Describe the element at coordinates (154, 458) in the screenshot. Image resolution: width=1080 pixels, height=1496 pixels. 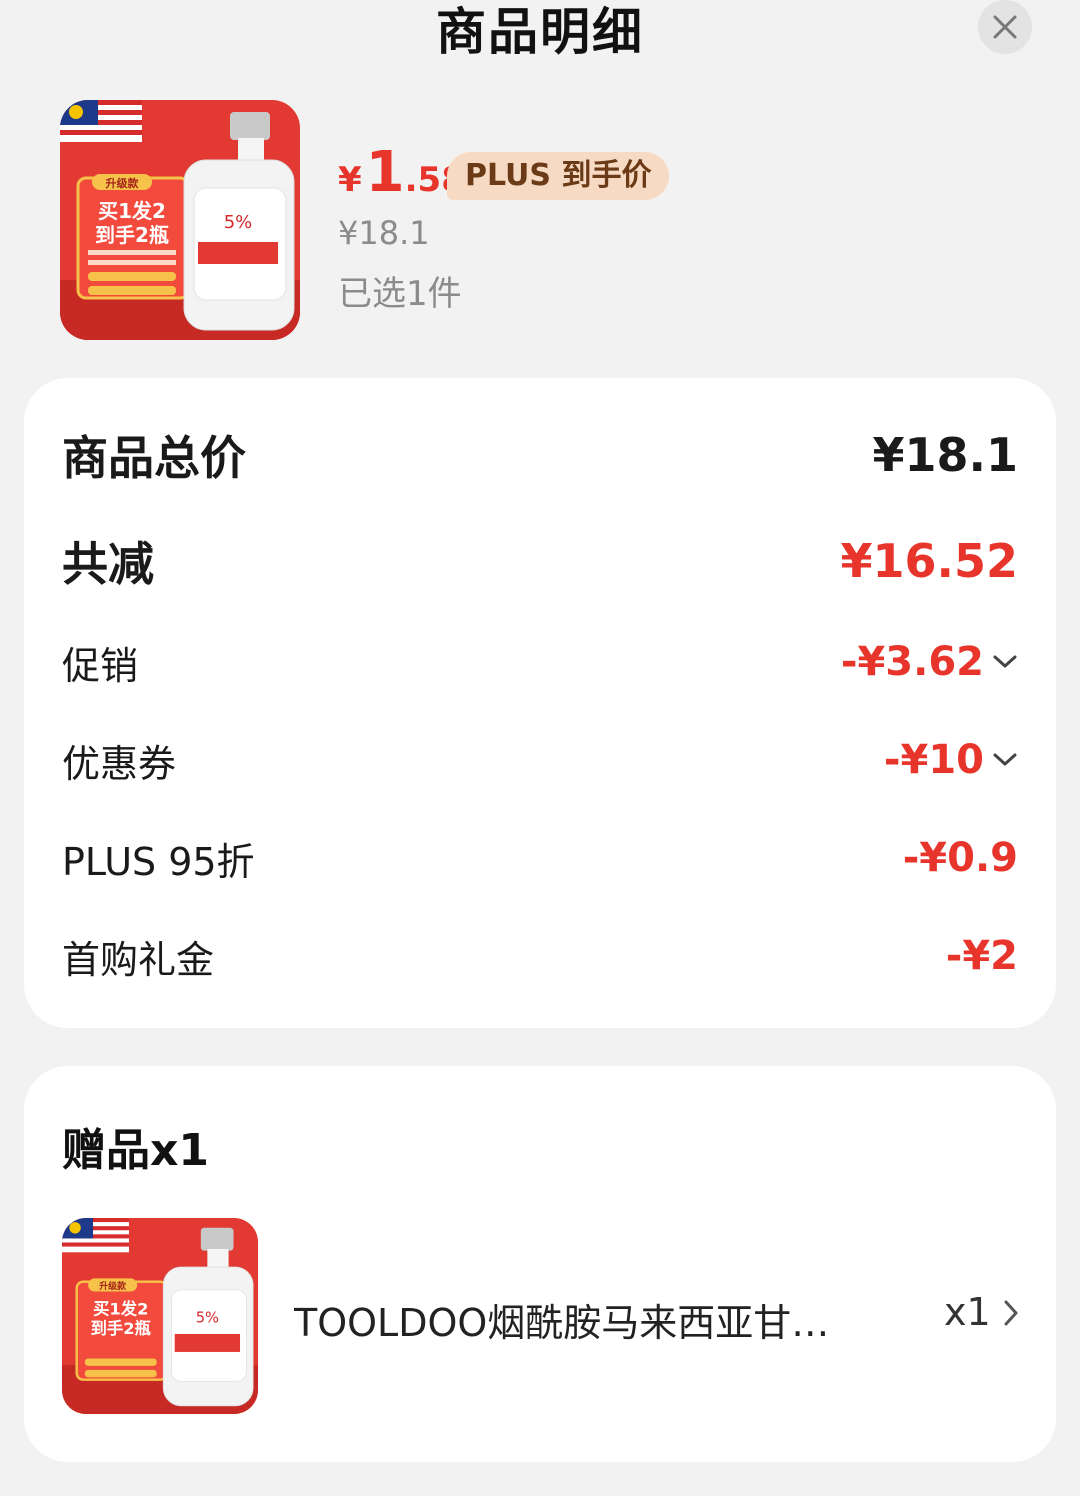
I see `total-price-label: 商品总价` at that location.